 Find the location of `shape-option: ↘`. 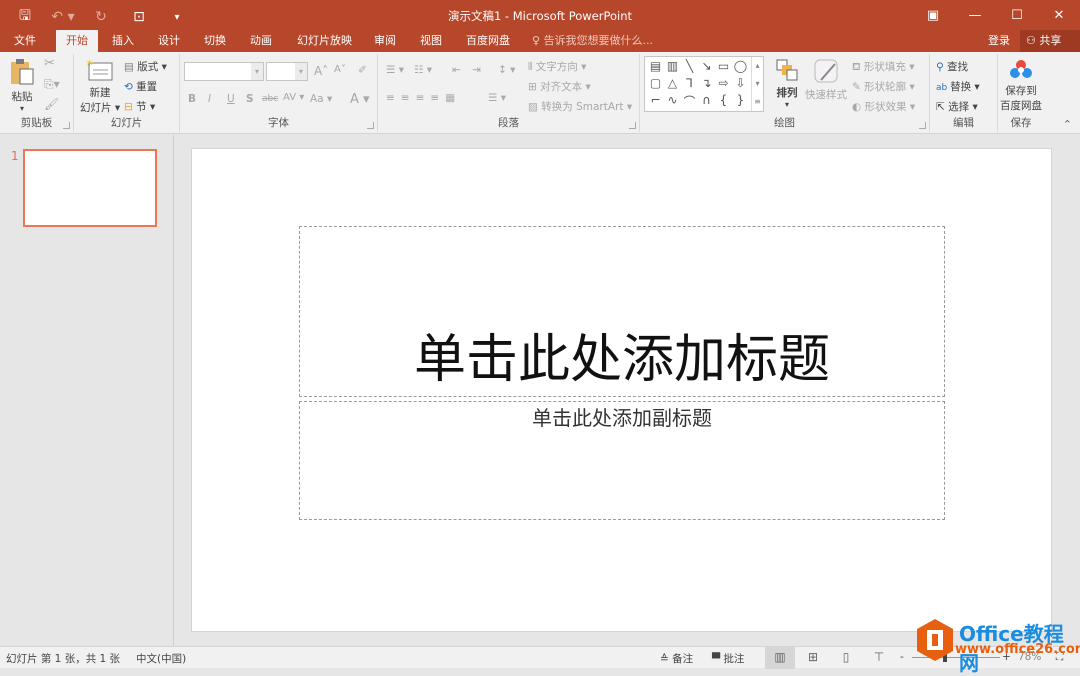

shape-option: ↘ is located at coordinates (706, 67).